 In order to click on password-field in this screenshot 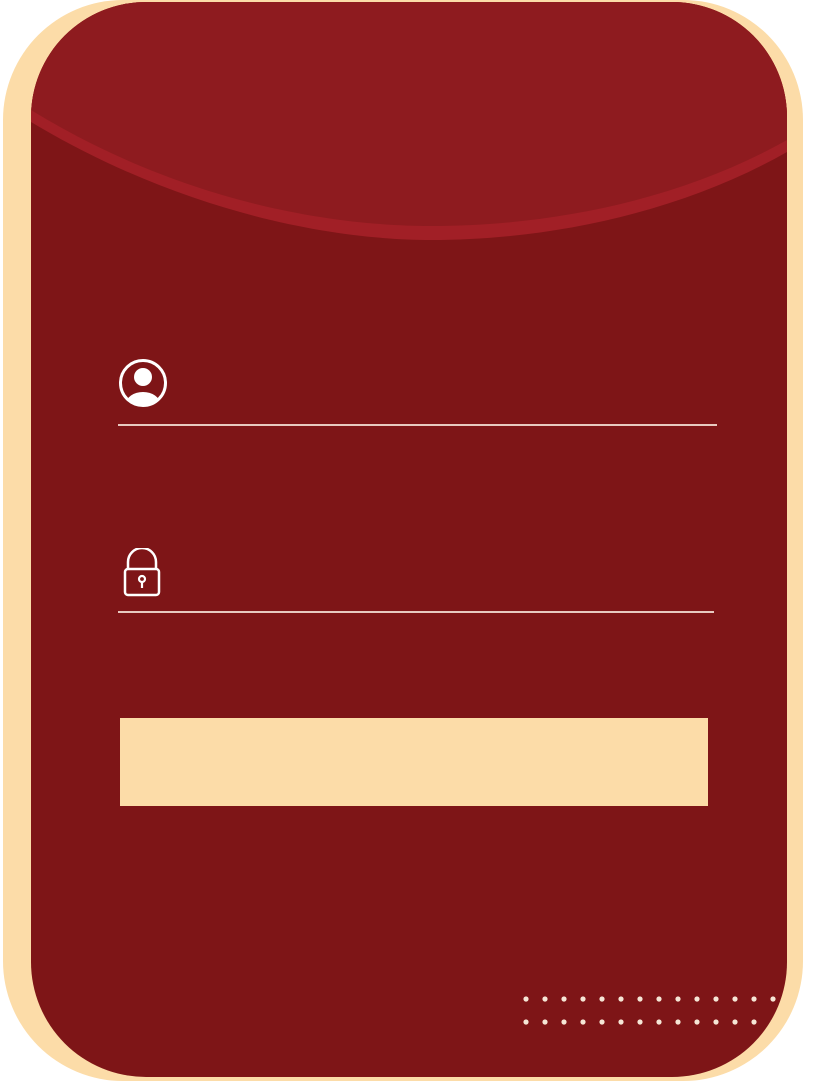, I will do `click(418, 580)`.